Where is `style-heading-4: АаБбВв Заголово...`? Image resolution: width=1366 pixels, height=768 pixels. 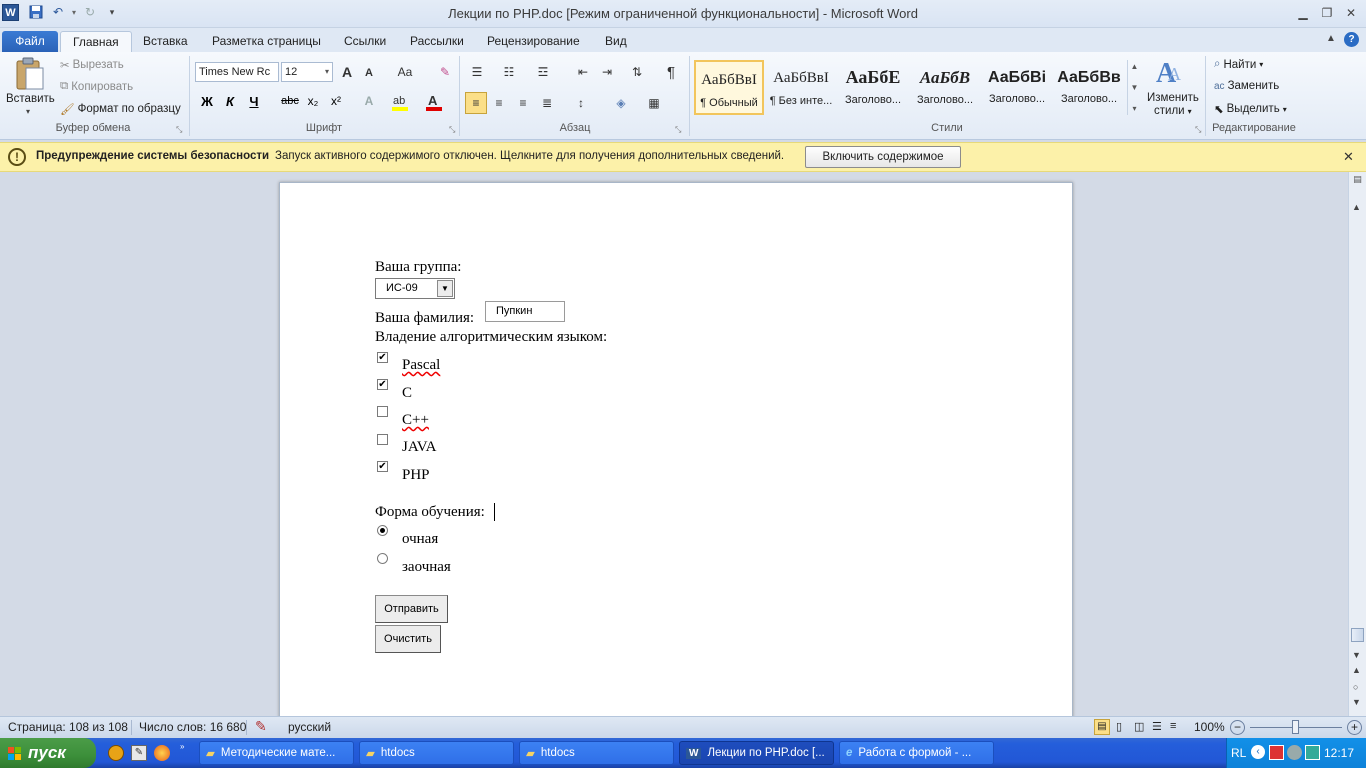
style-heading-4: АаБбВв Заголово... is located at coordinates (1089, 87).